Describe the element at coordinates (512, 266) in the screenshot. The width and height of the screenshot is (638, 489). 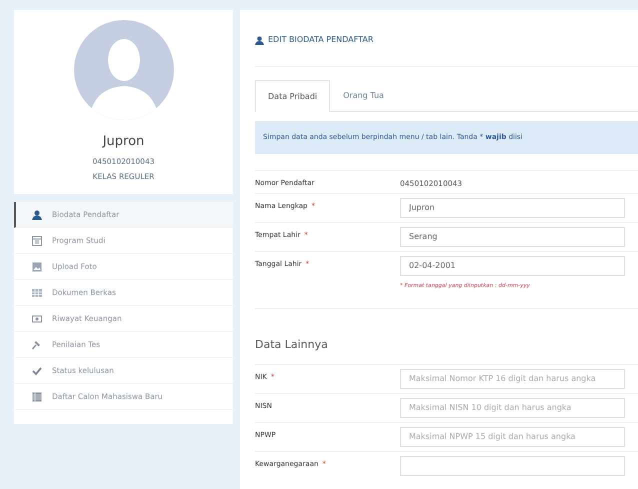
I see `input-field: 02-04-2001` at that location.